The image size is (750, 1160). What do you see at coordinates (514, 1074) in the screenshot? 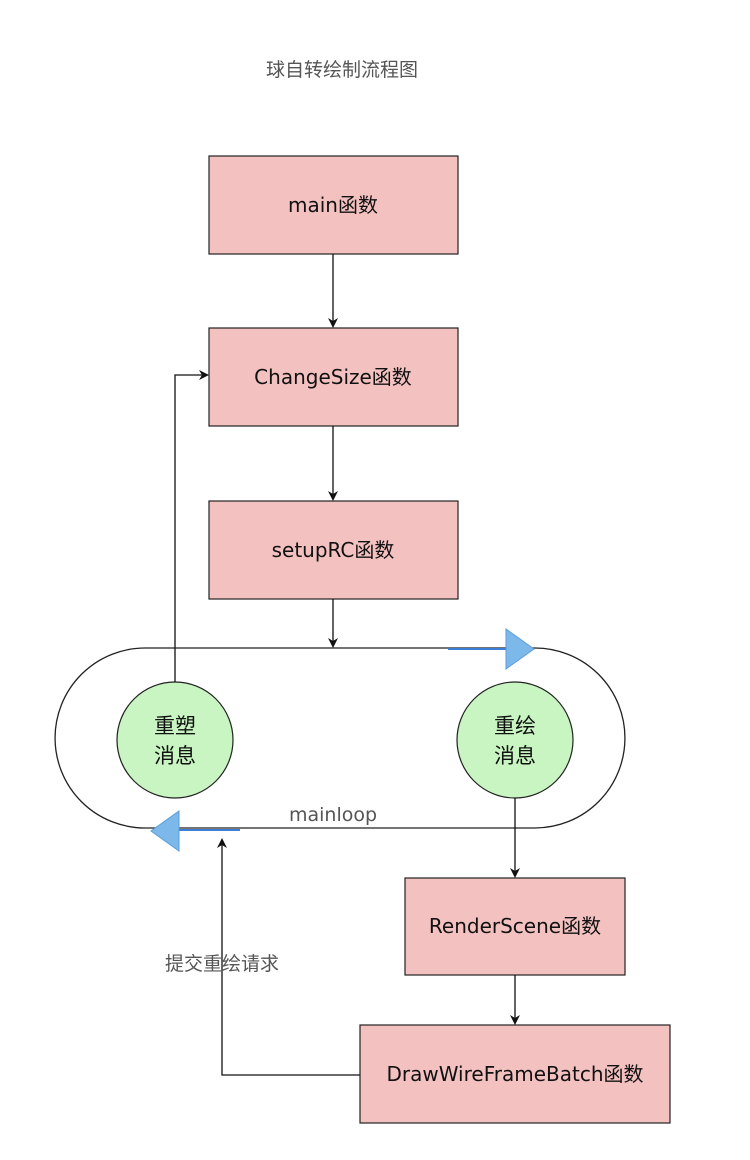
I see `draw-wire-frame-batch-function-label: DrawWireFrameBatch函数` at bounding box center [514, 1074].